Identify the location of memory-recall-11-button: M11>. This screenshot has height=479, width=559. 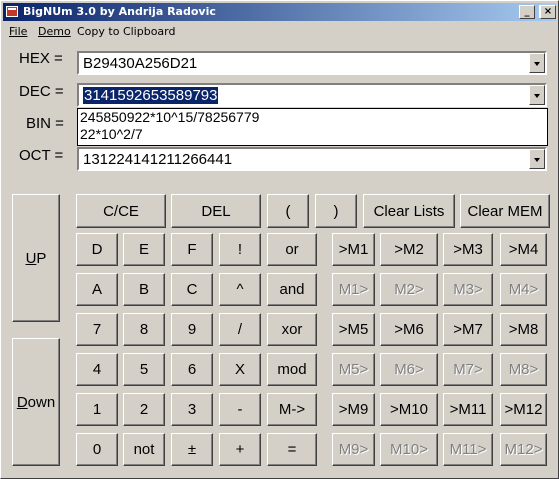
(468, 449).